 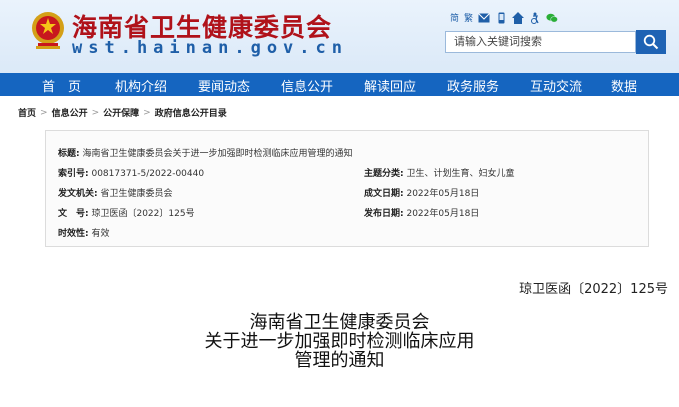 I want to click on info-docno-label: 文 号:, so click(x=73, y=214).